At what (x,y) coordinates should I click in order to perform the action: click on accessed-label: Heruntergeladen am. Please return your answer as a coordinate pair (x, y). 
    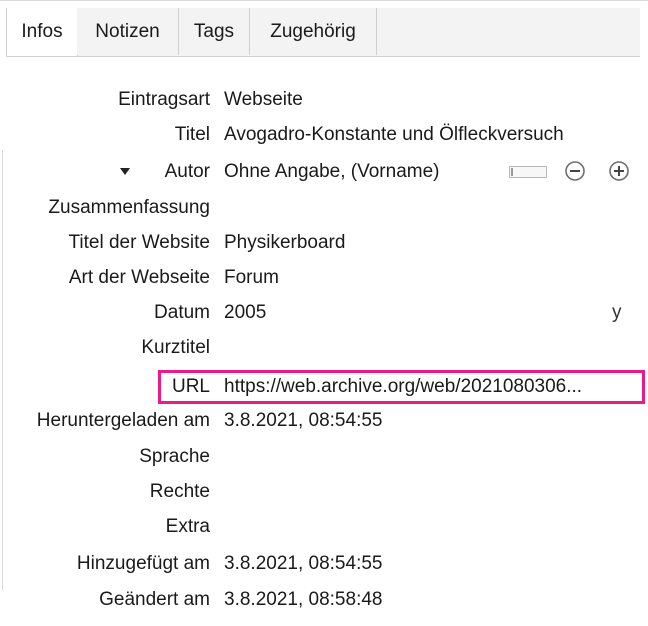
    Looking at the image, I should click on (123, 420).